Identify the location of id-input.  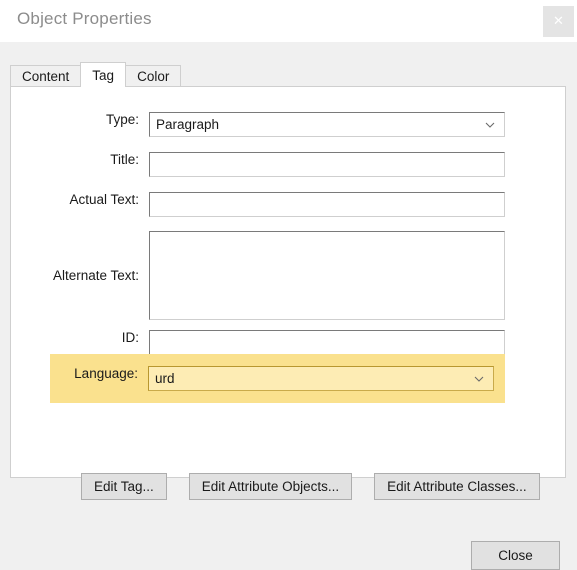
(327, 342).